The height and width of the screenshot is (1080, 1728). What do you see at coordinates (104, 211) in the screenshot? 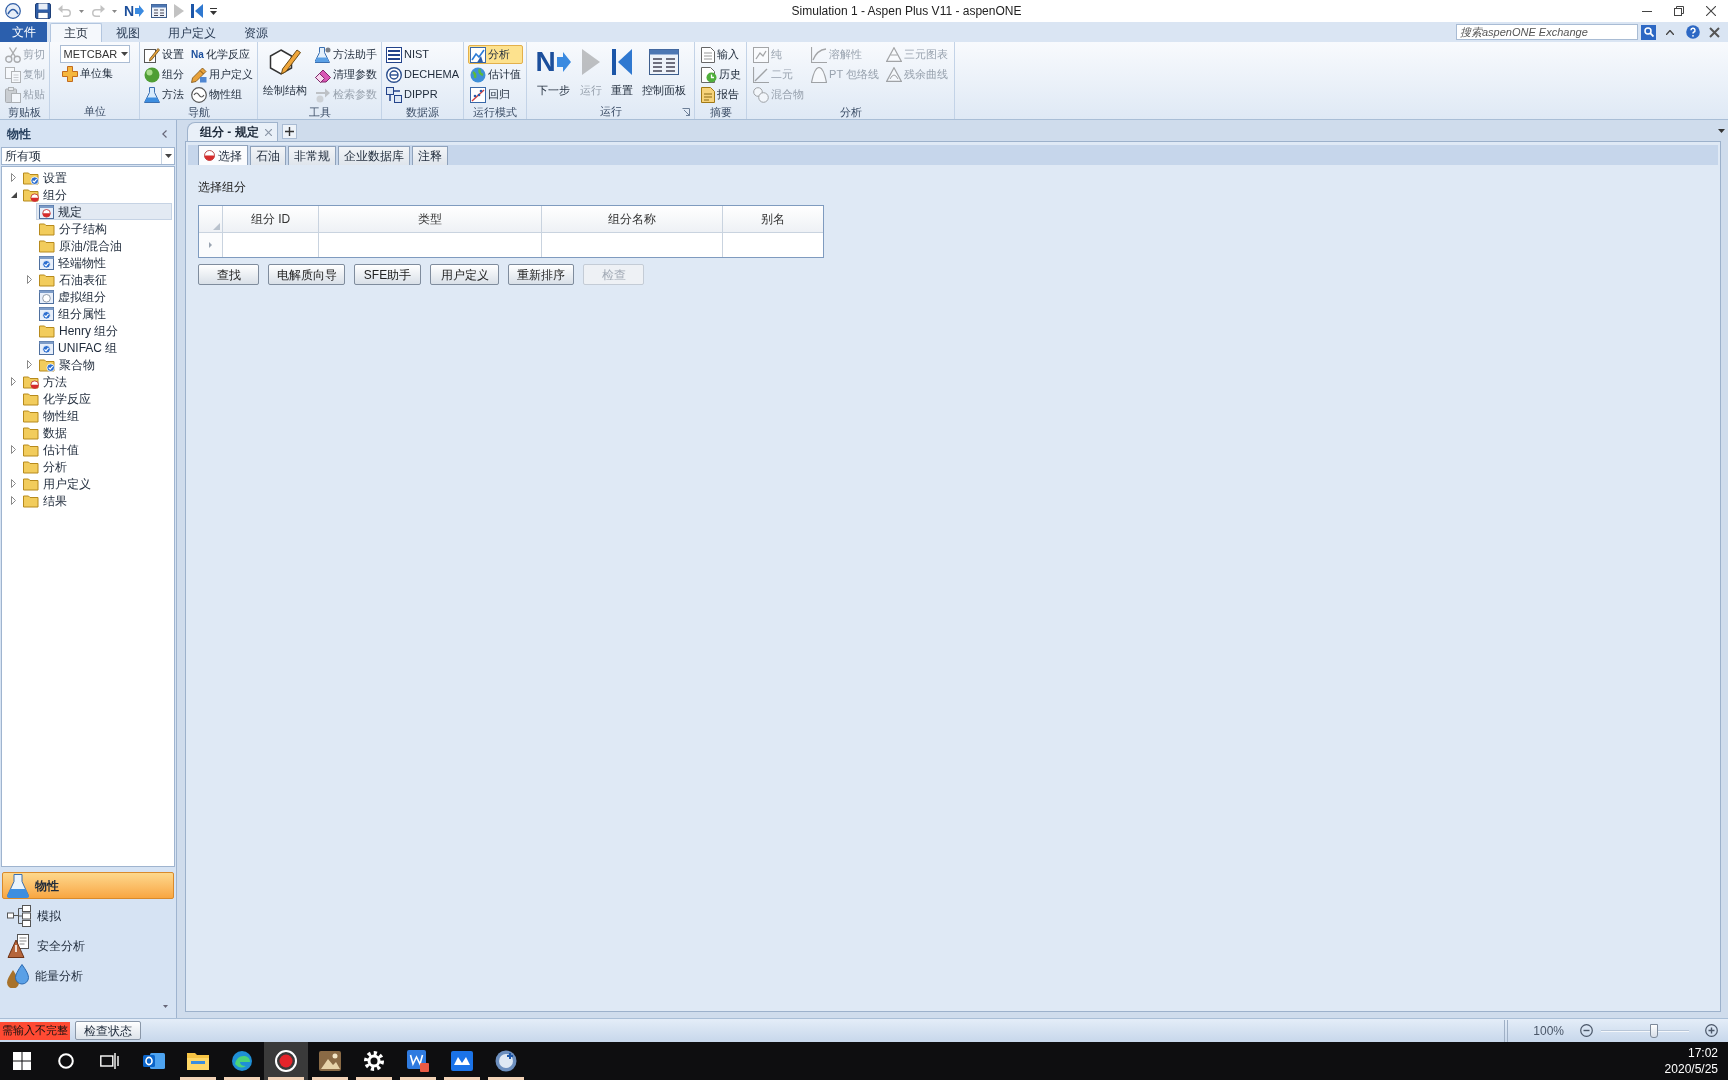
I see `tree-item: 规定` at bounding box center [104, 211].